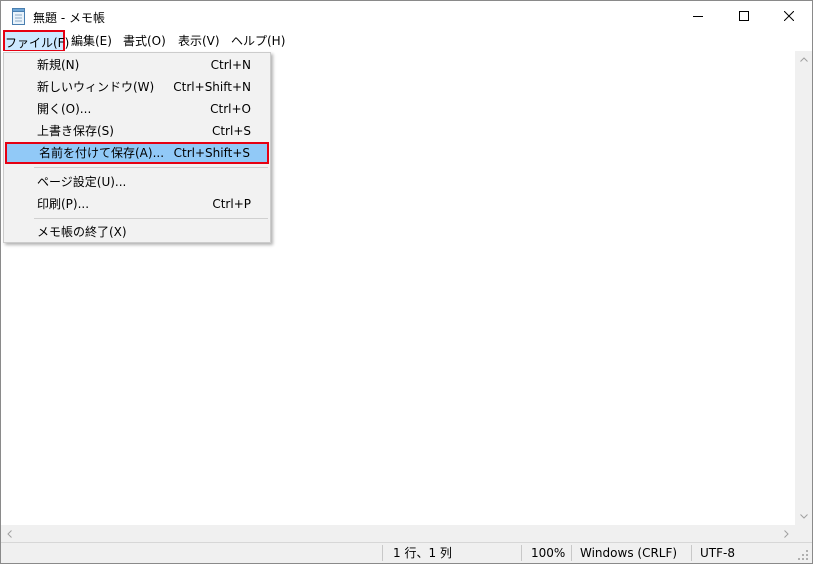 This screenshot has width=813, height=564. Describe the element at coordinates (18, 16) in the screenshot. I see `notepad-icon` at that location.